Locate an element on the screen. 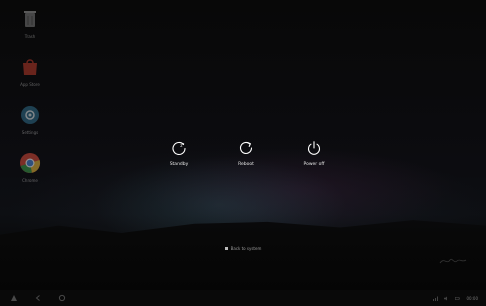 The width and height of the screenshot is (486, 306). power-off-button: Power off is located at coordinates (314, 153).